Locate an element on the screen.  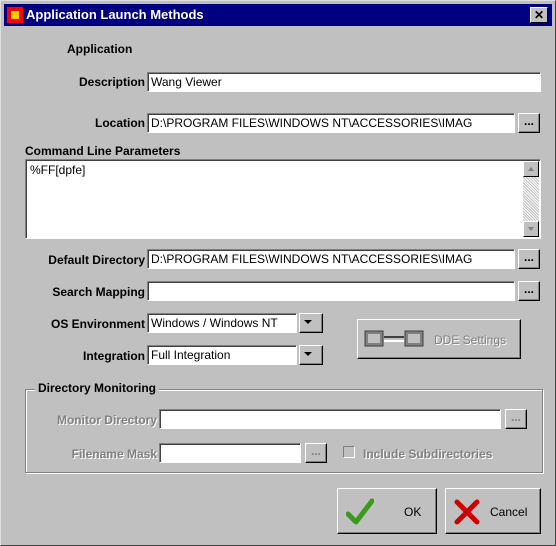
integration-select: Full Integration is located at coordinates (222, 355).